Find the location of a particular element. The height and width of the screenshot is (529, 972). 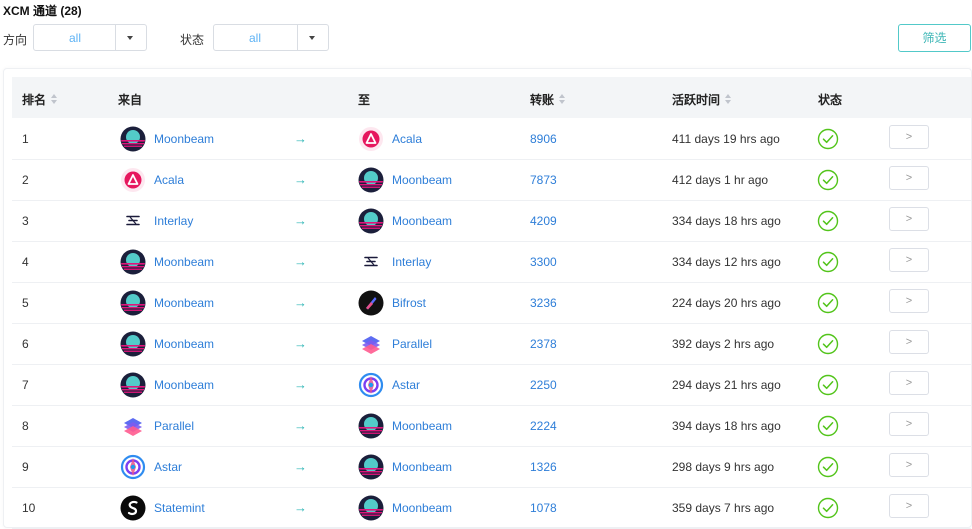

column-rank: 排名 is located at coordinates (40, 99).